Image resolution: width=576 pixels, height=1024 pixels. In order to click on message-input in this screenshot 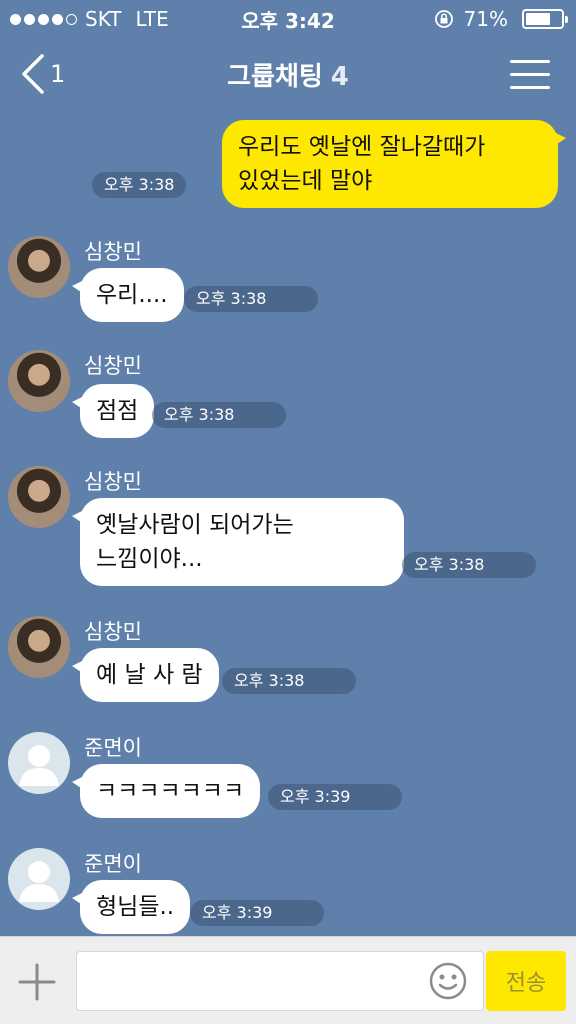, I will do `click(280, 981)`.